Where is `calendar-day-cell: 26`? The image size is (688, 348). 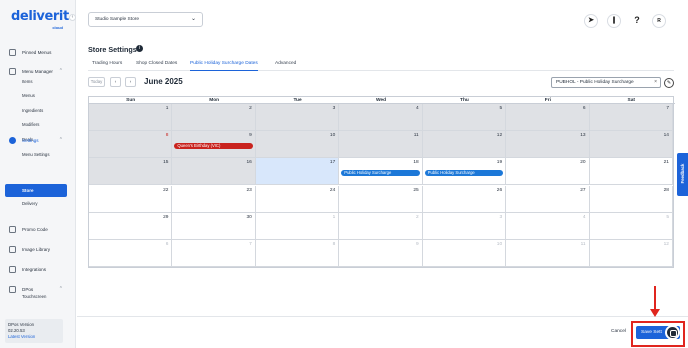 calendar-day-cell: 26 is located at coordinates (464, 199).